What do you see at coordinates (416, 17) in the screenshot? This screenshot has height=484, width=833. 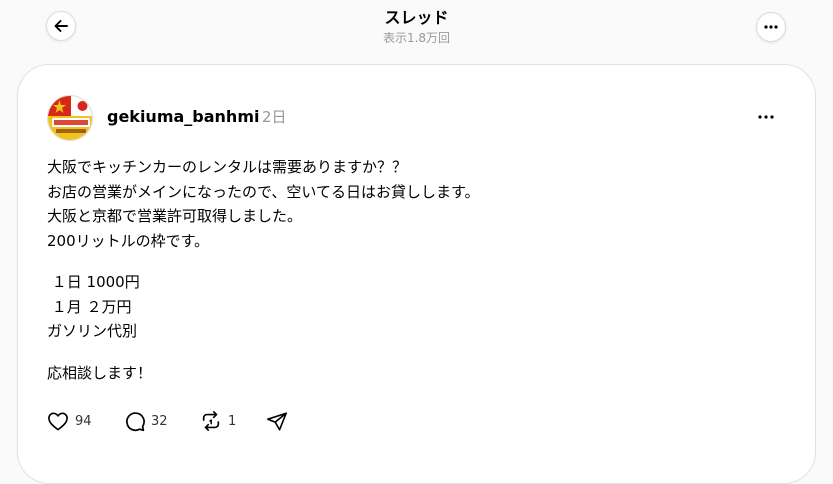 I see `page-title: スレッド` at bounding box center [416, 17].